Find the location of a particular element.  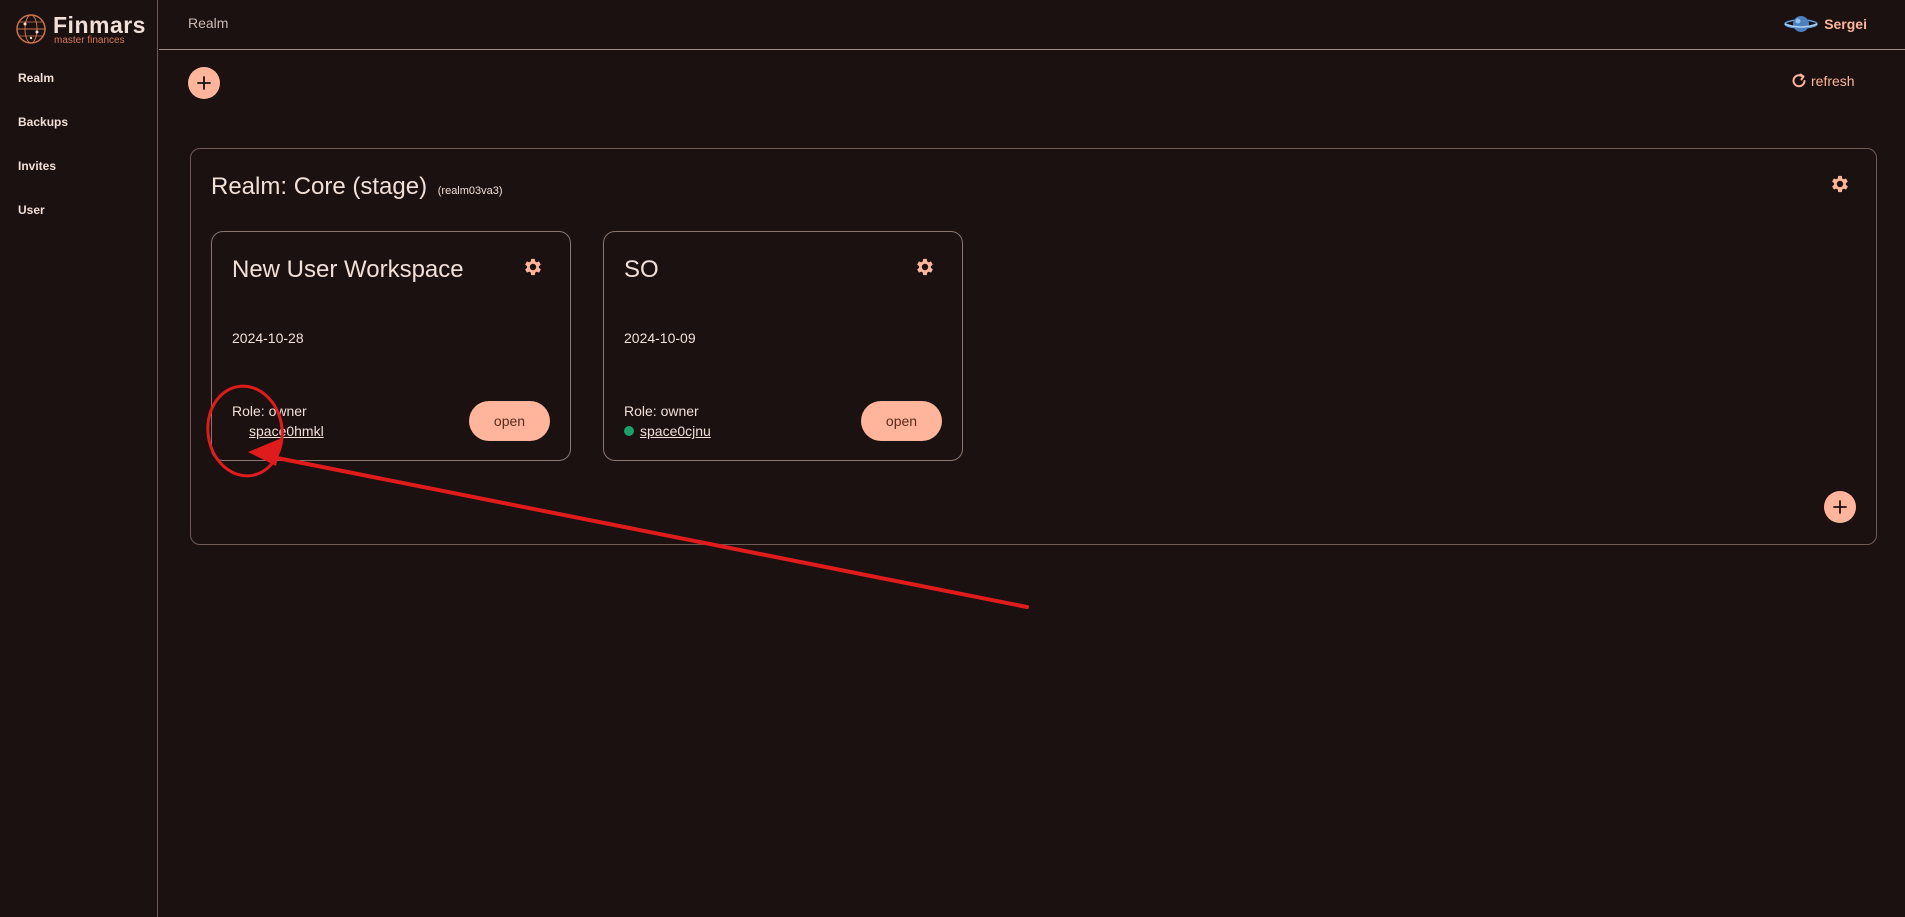

realm-title: Realm: Core (stage) (realm03va3) is located at coordinates (357, 187).